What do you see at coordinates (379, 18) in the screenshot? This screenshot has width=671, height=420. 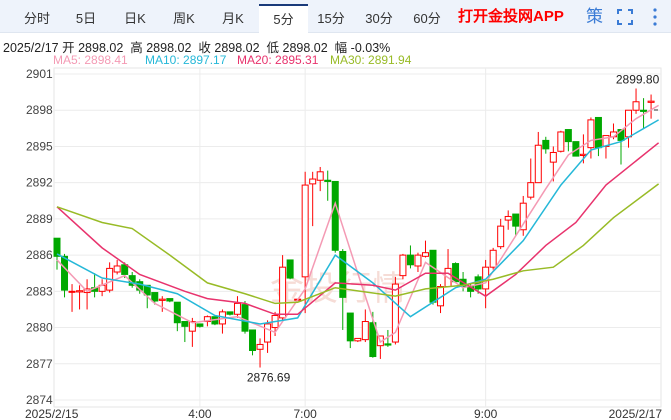 I see `tab-30min: 30分` at bounding box center [379, 18].